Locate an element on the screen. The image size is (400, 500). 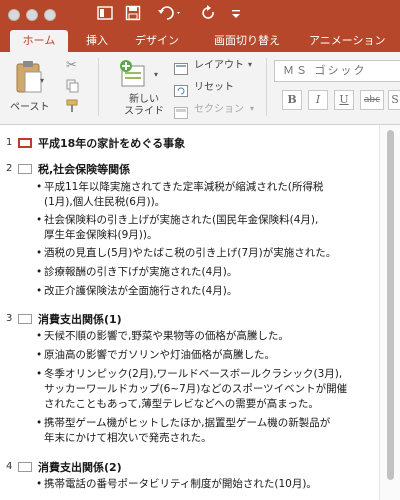
slide-title: 消費支出関係(2) is located at coordinates (80, 467).